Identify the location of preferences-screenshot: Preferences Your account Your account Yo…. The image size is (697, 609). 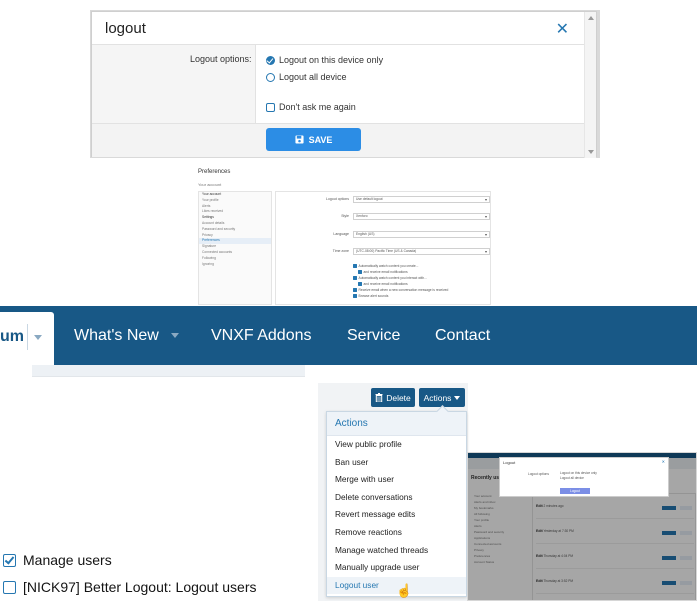
(344, 234).